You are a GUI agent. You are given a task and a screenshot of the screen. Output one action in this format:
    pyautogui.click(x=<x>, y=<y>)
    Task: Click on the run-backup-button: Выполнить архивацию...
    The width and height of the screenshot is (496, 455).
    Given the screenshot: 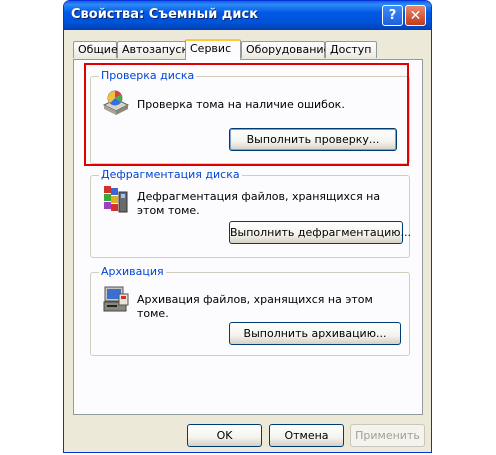 What is the action you would take?
    pyautogui.click(x=315, y=333)
    